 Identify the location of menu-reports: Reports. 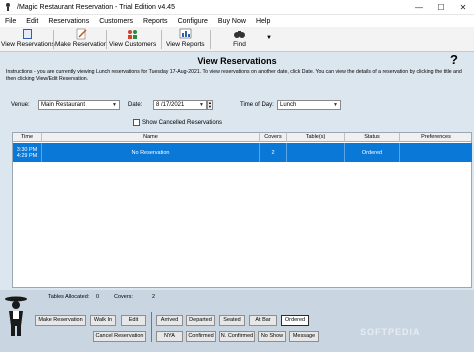
(155, 21).